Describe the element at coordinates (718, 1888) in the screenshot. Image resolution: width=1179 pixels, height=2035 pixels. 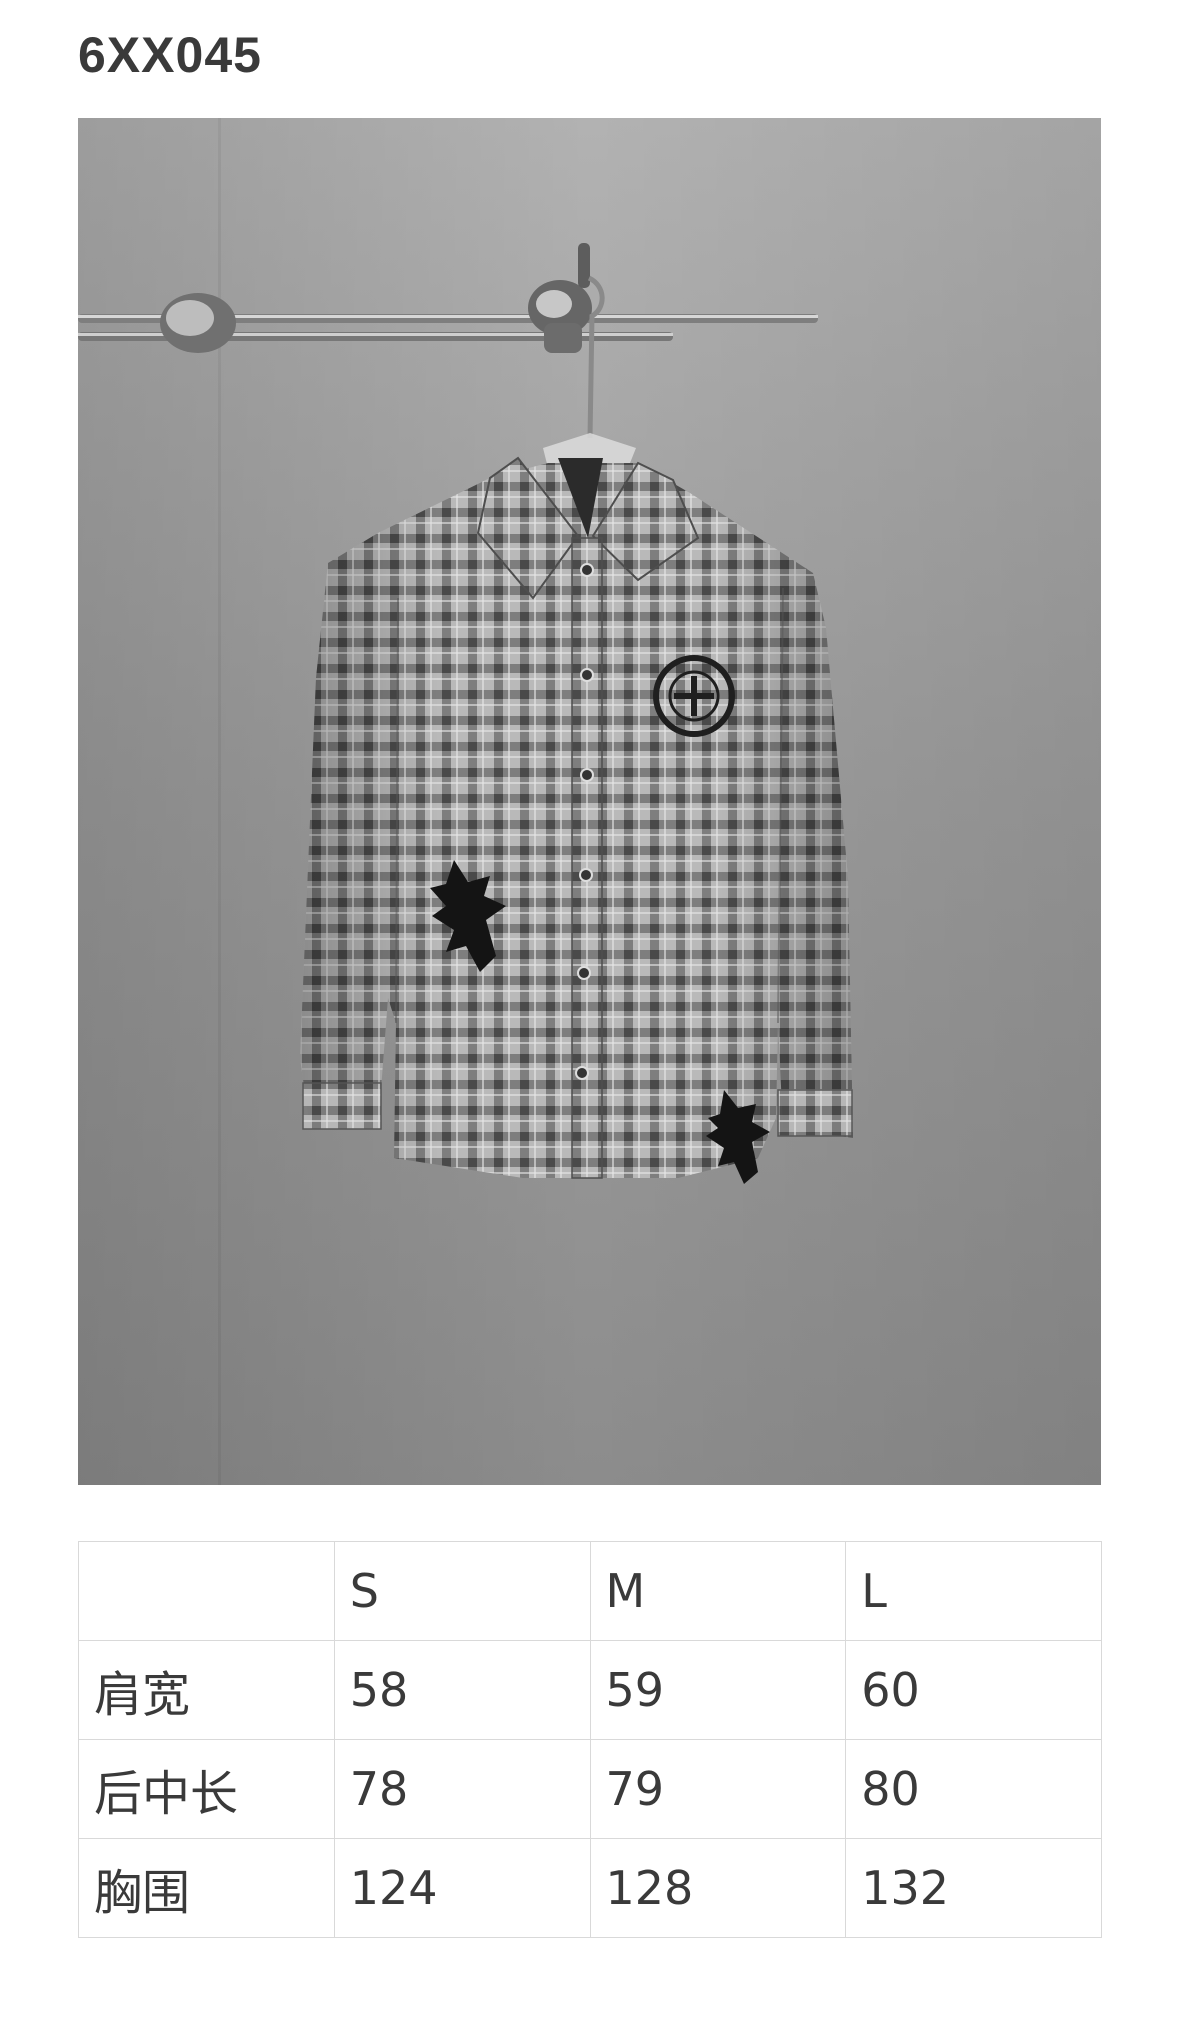
I see `table-cell: 128` at that location.